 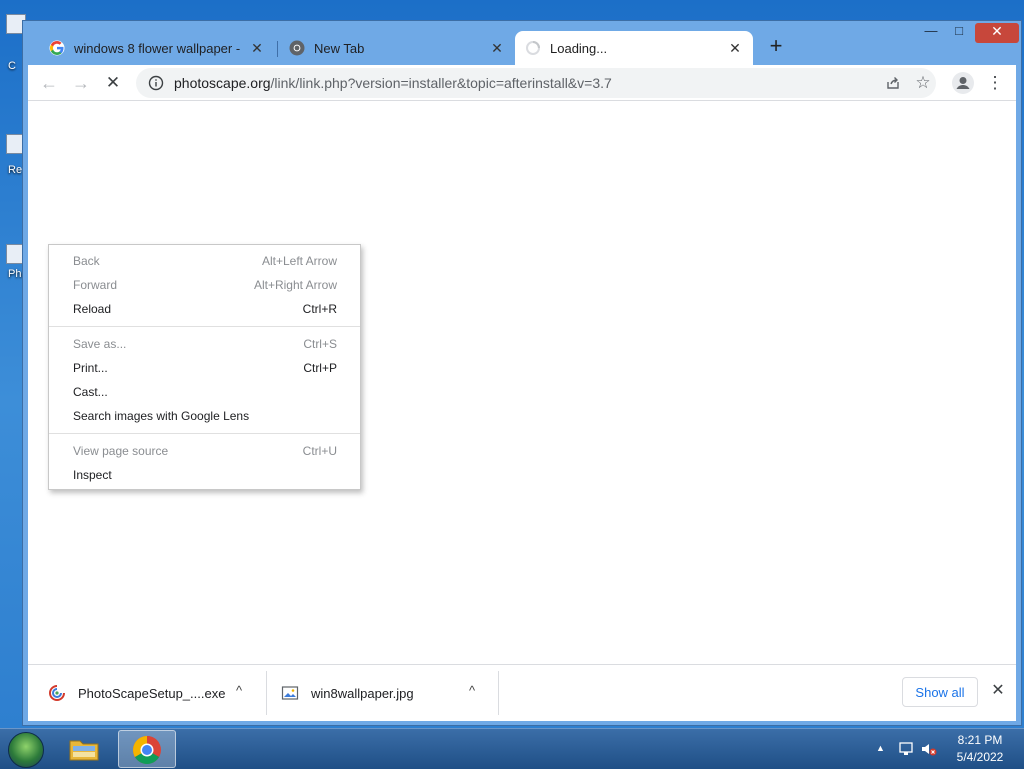 What do you see at coordinates (204, 285) in the screenshot?
I see `menu-item-forward: Forward Alt+Right Arrow` at bounding box center [204, 285].